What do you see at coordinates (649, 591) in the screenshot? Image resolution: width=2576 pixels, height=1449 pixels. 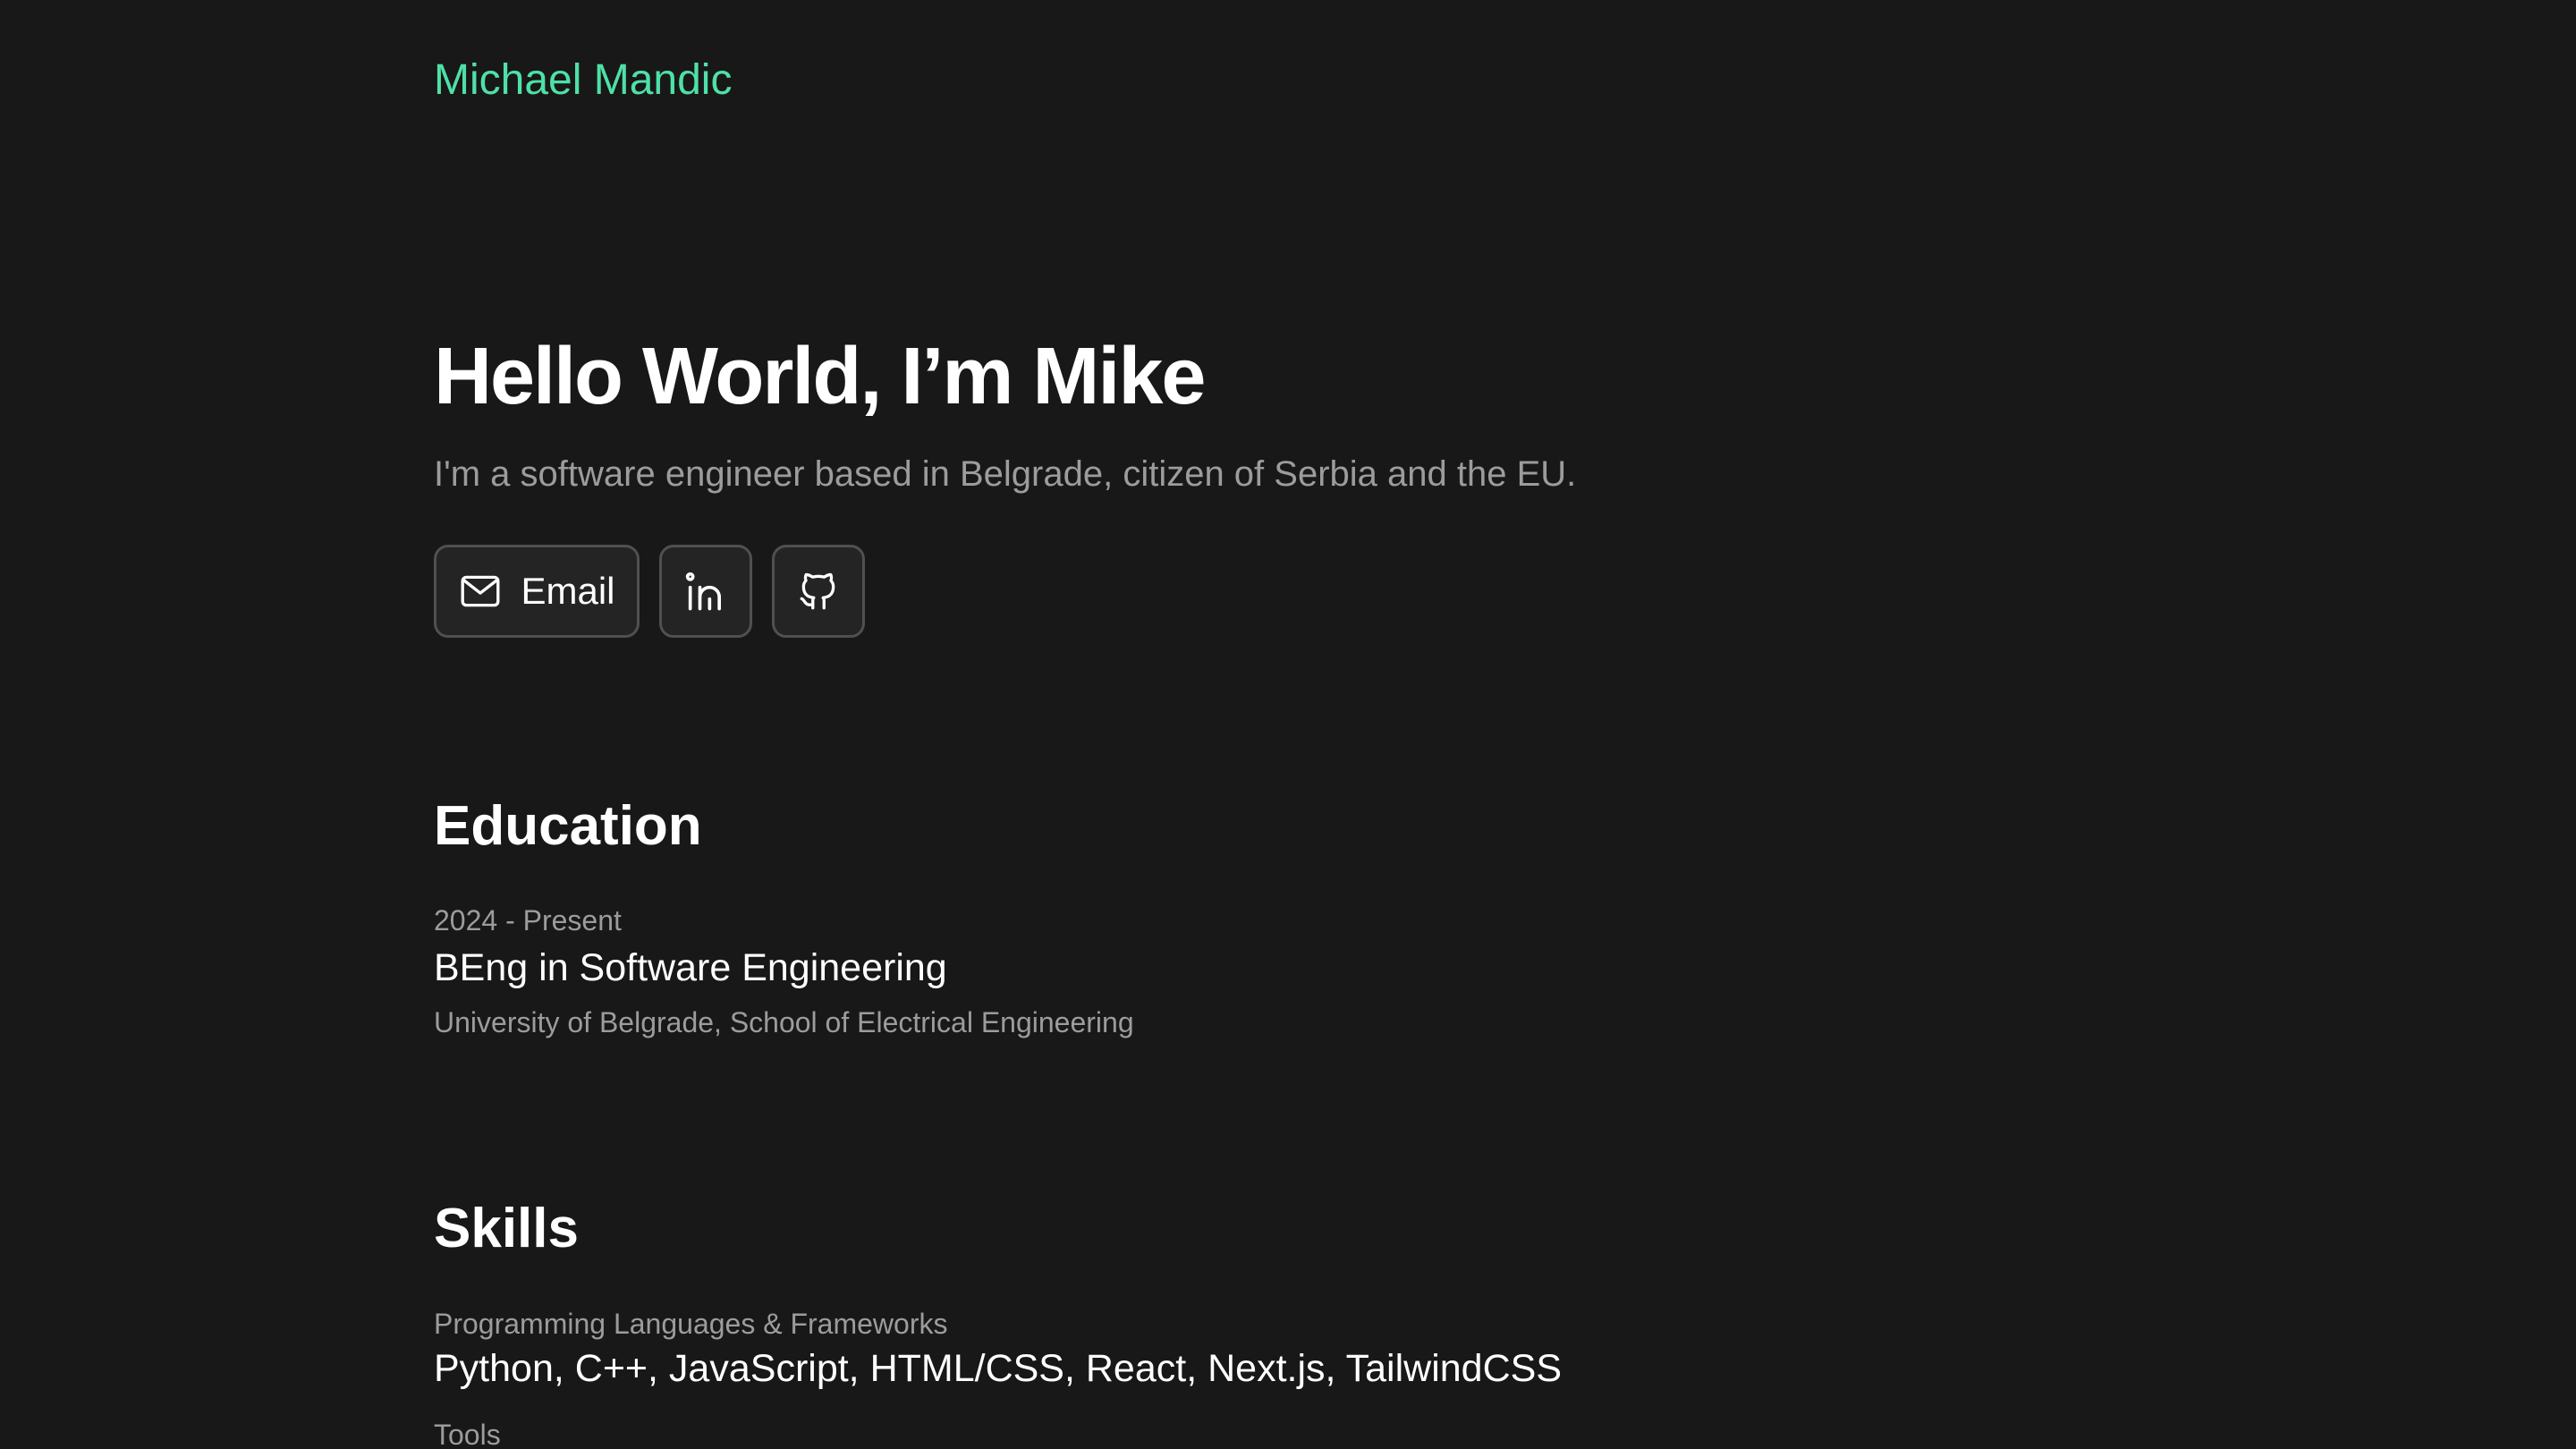 I see `contact-links: Email` at bounding box center [649, 591].